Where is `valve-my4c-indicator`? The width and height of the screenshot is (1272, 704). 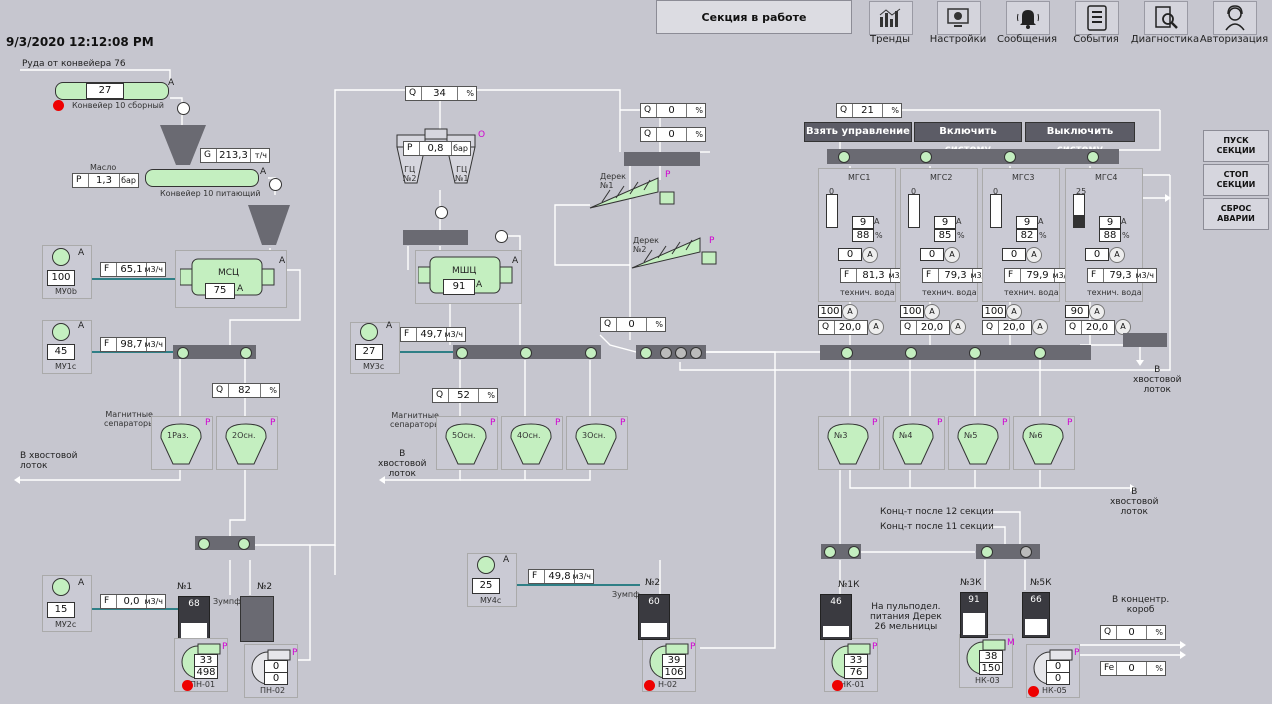 valve-my4c-indicator is located at coordinates (486, 565).